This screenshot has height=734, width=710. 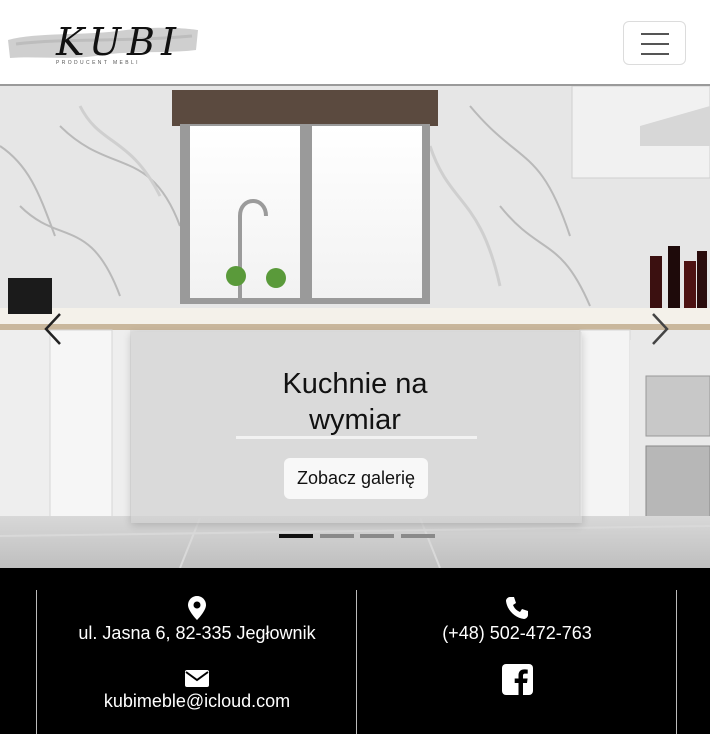 I want to click on phone-item: (+48) 502-472-763, so click(x=517, y=620).